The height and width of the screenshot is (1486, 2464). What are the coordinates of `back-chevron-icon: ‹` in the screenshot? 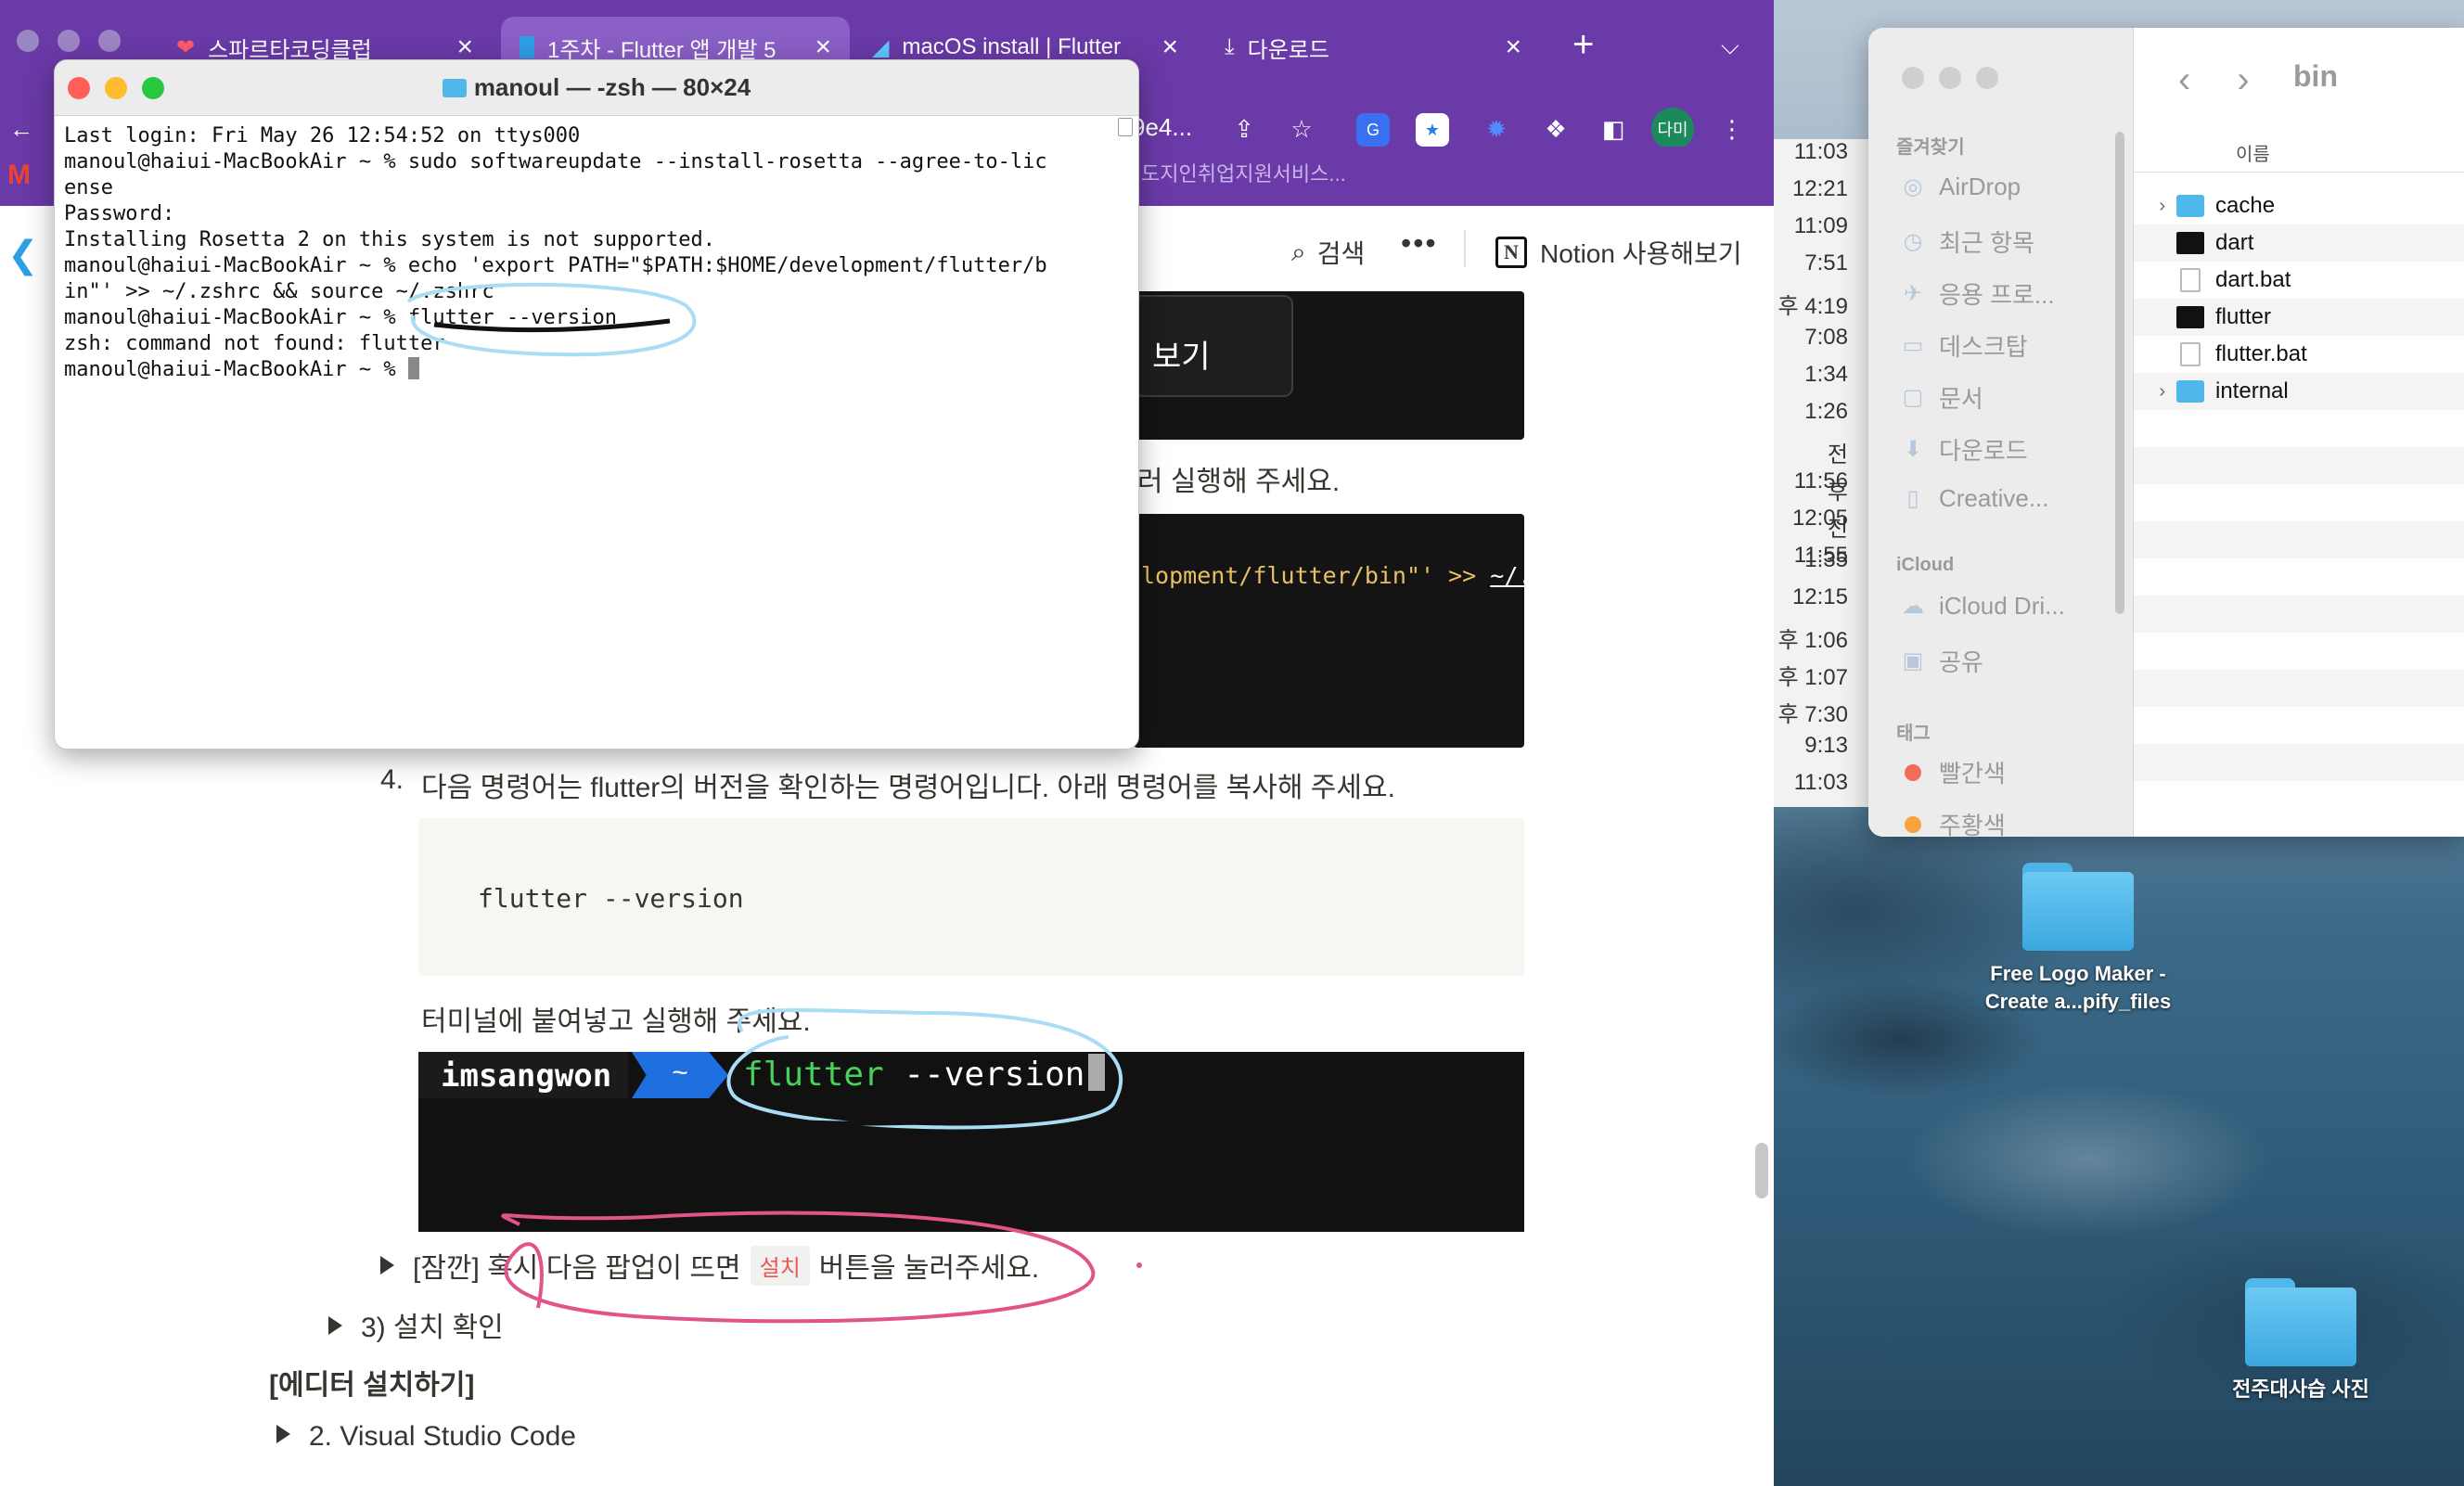 It's located at (2184, 80).